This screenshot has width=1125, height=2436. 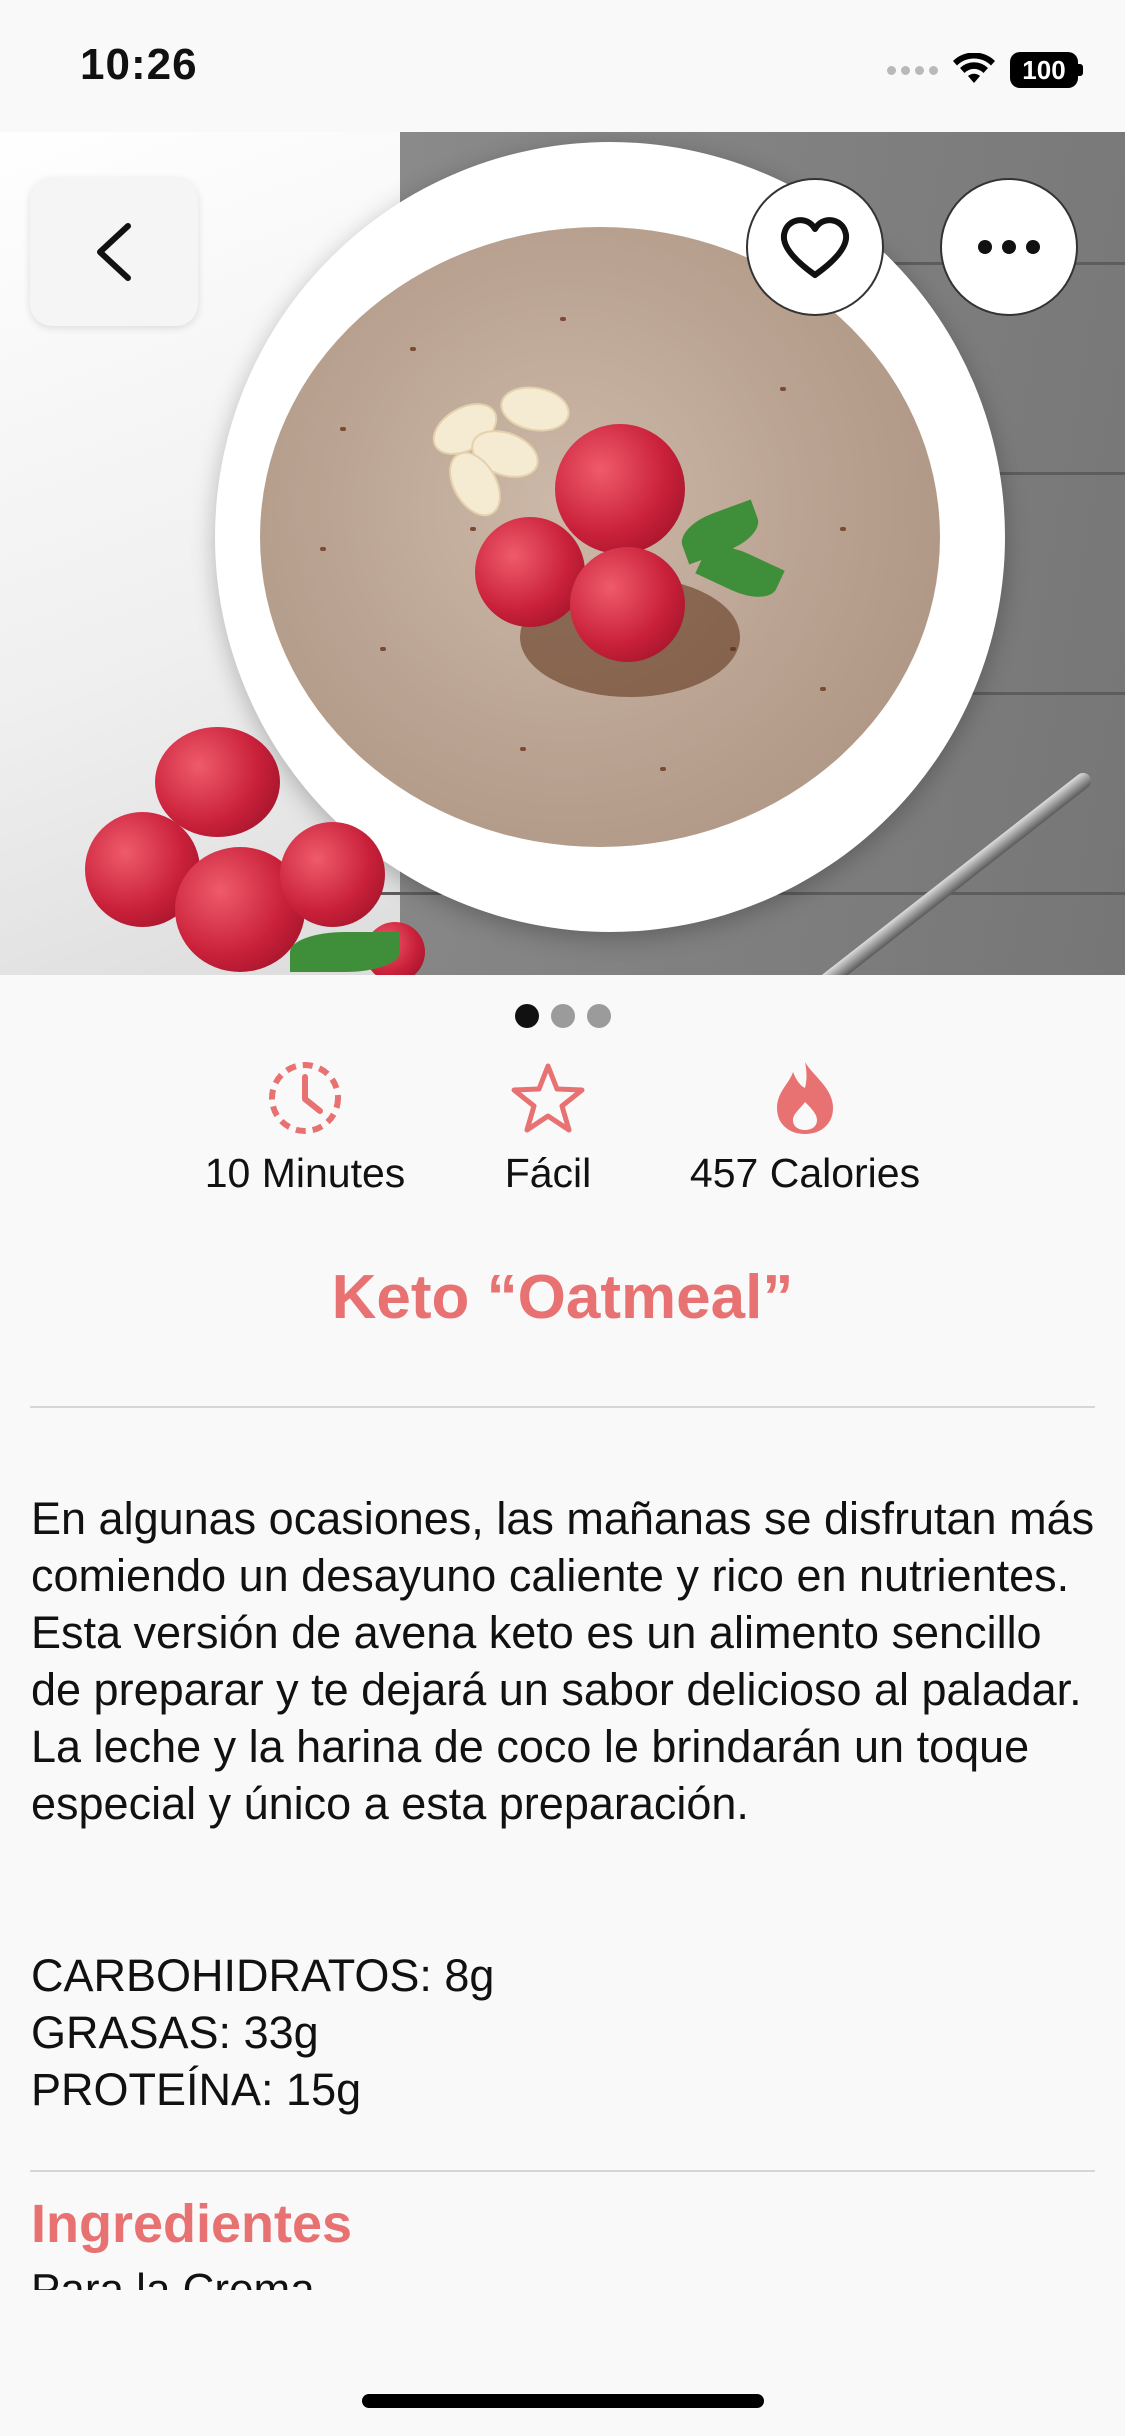 What do you see at coordinates (263, 1975) in the screenshot?
I see `macro-carbs: CARBOHIDRATOS: 8g` at bounding box center [263, 1975].